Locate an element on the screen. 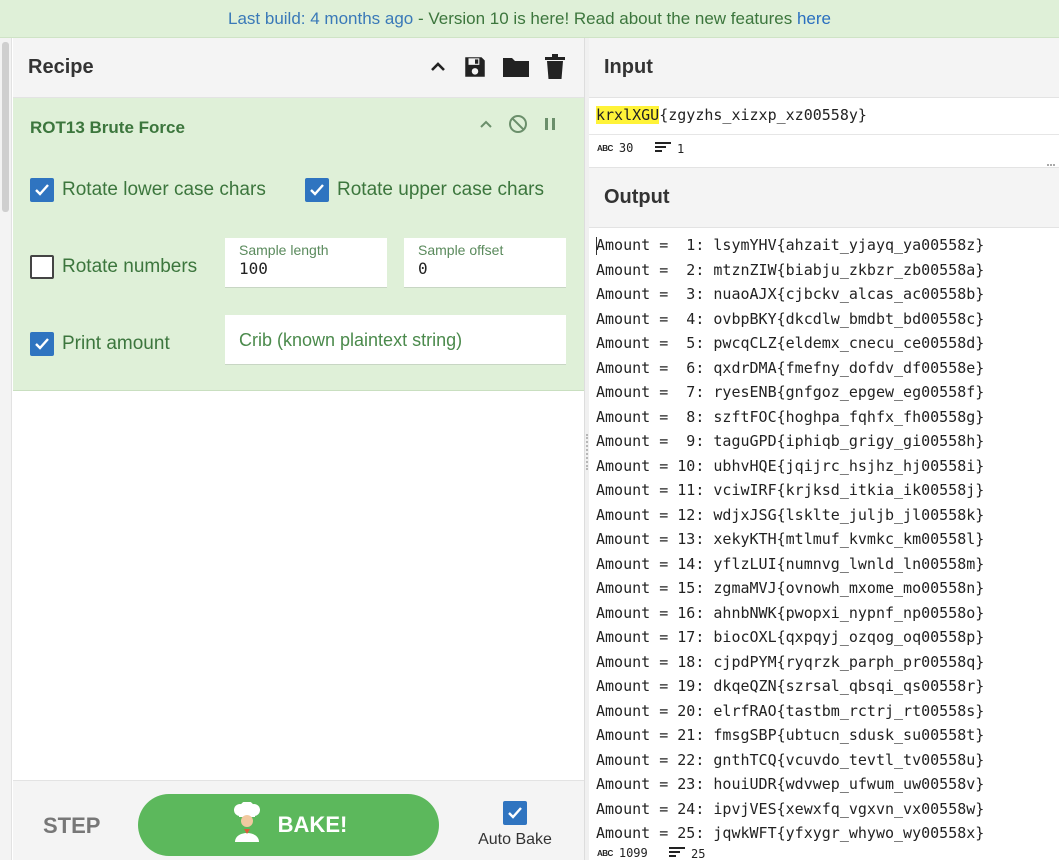 Image resolution: width=1059 pixels, height=860 pixels. pause-icon is located at coordinates (550, 126).